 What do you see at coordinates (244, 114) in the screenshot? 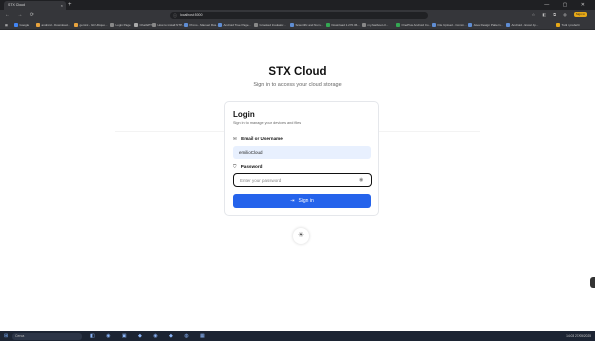
I see `login-card-title: Login` at bounding box center [244, 114].